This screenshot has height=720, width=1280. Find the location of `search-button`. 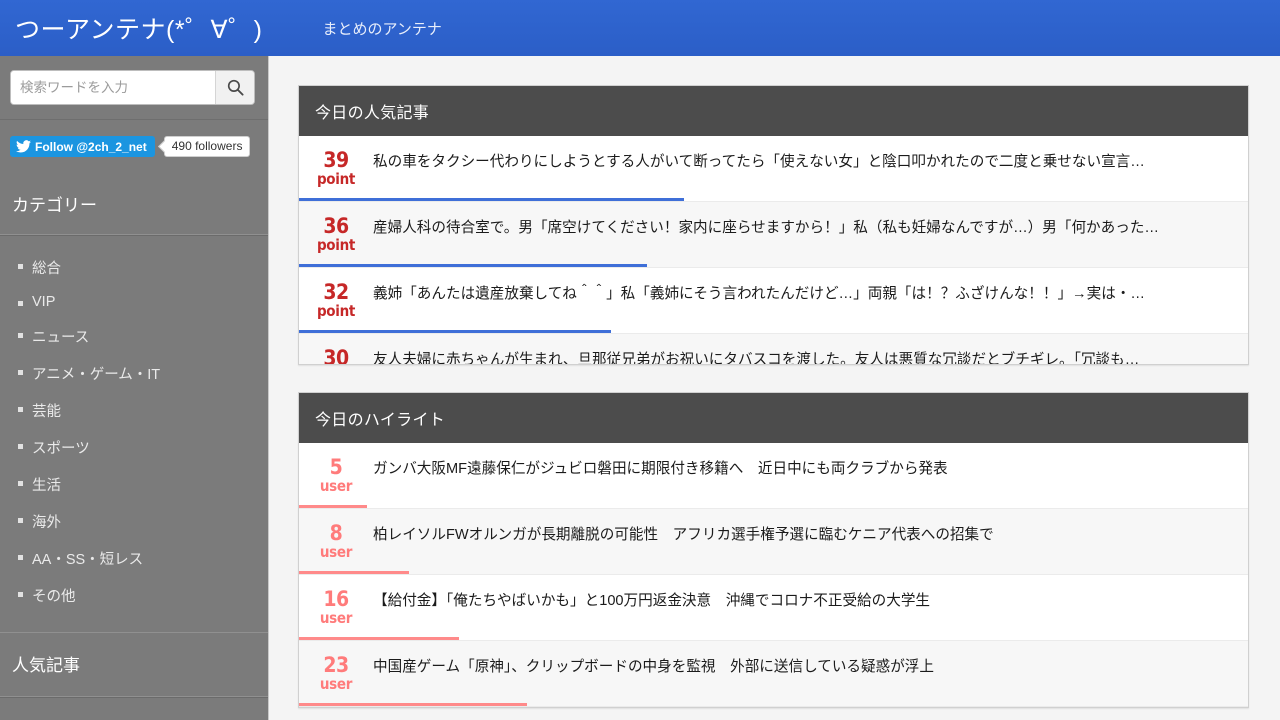

search-button is located at coordinates (234, 87).